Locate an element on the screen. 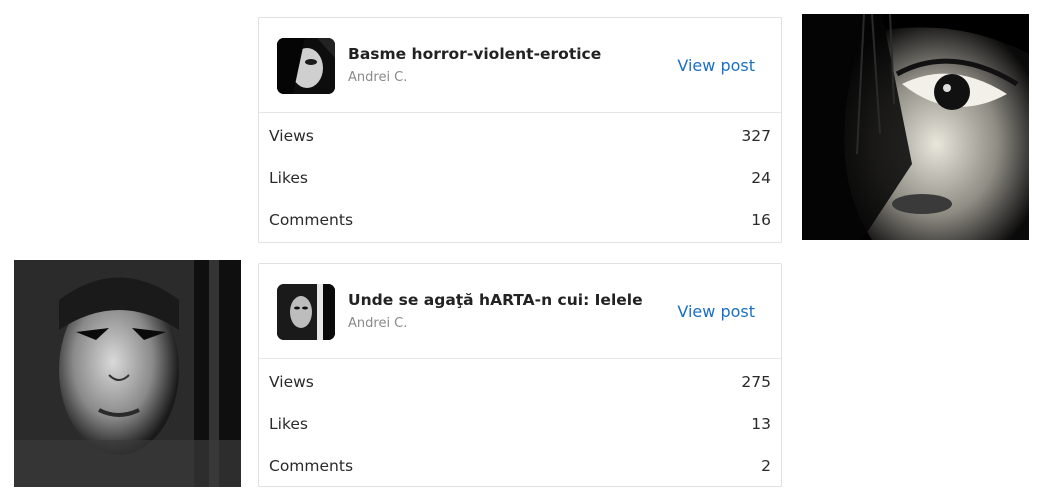 This screenshot has width=1041, height=500. stat-value: 275 is located at coordinates (756, 382).